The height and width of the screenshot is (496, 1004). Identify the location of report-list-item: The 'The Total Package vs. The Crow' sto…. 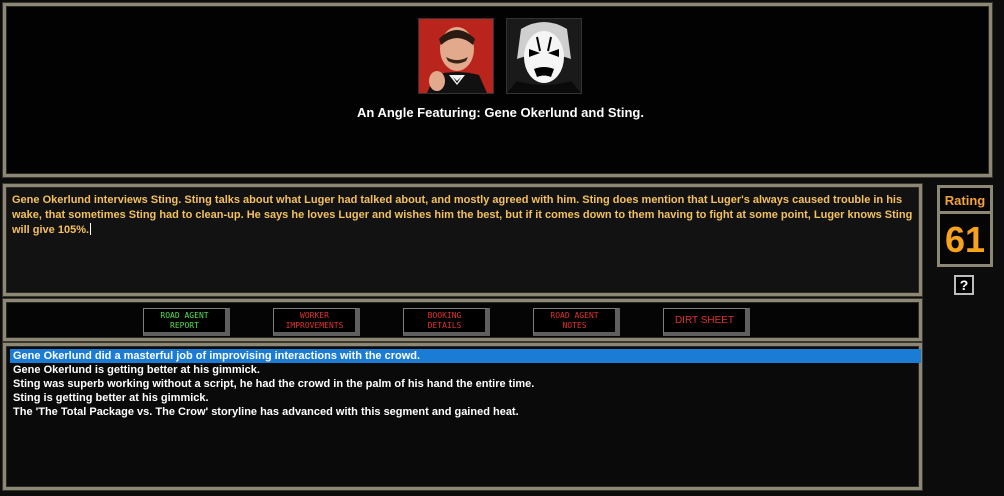
(465, 412).